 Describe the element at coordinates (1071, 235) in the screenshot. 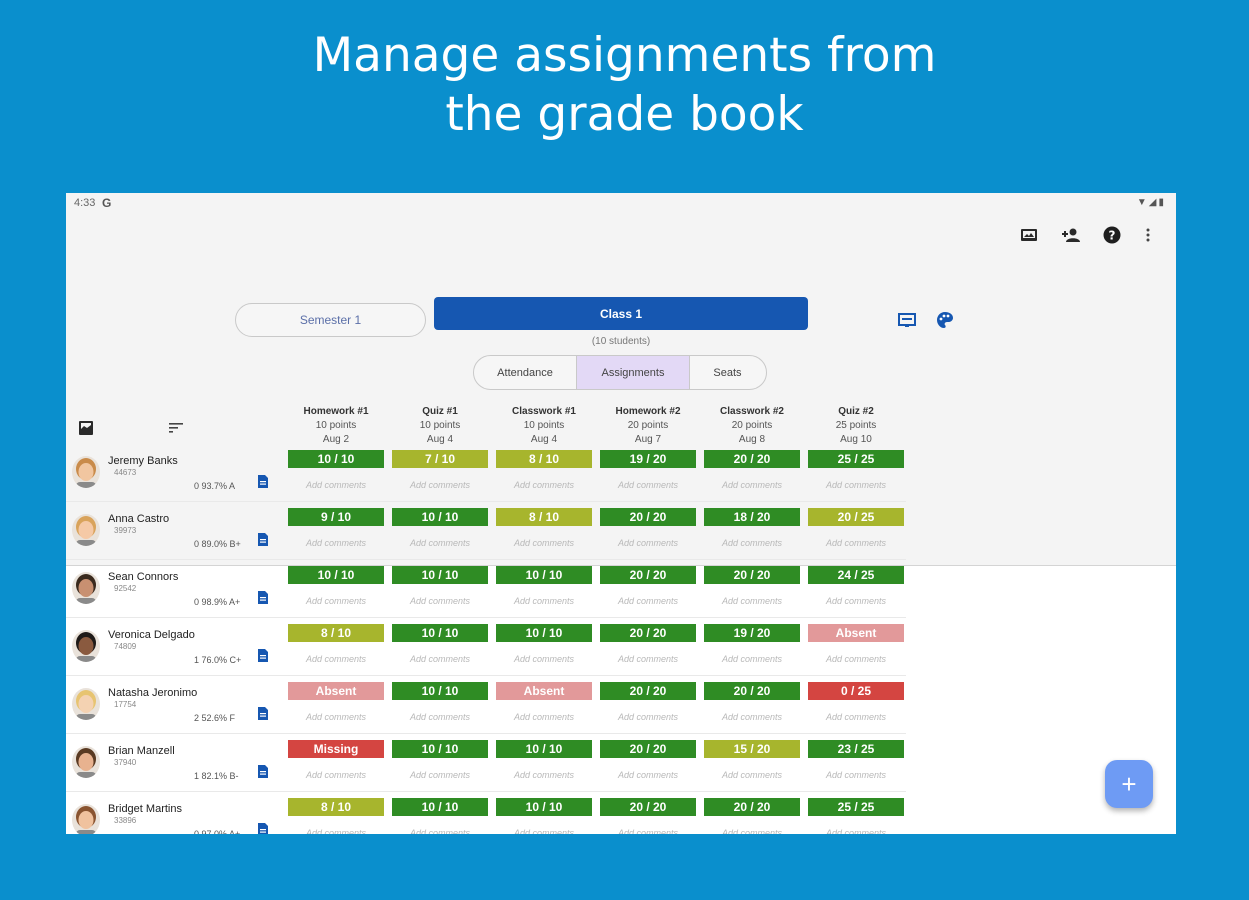

I see `person-add-icon` at that location.